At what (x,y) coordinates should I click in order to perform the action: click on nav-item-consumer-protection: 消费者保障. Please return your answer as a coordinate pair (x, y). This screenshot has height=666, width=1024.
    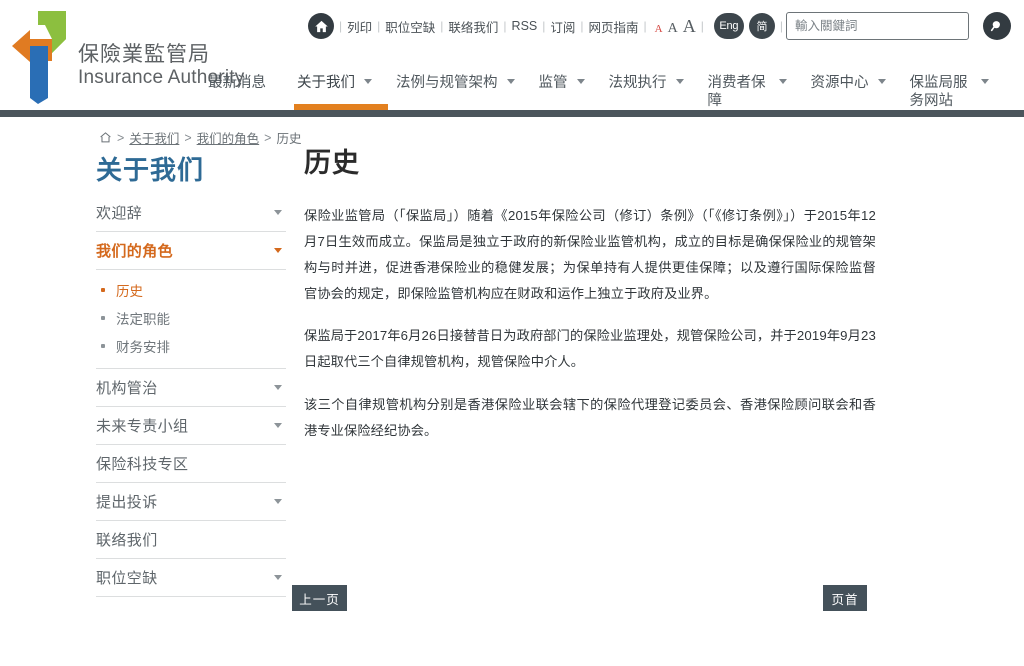
    Looking at the image, I should click on (747, 86).